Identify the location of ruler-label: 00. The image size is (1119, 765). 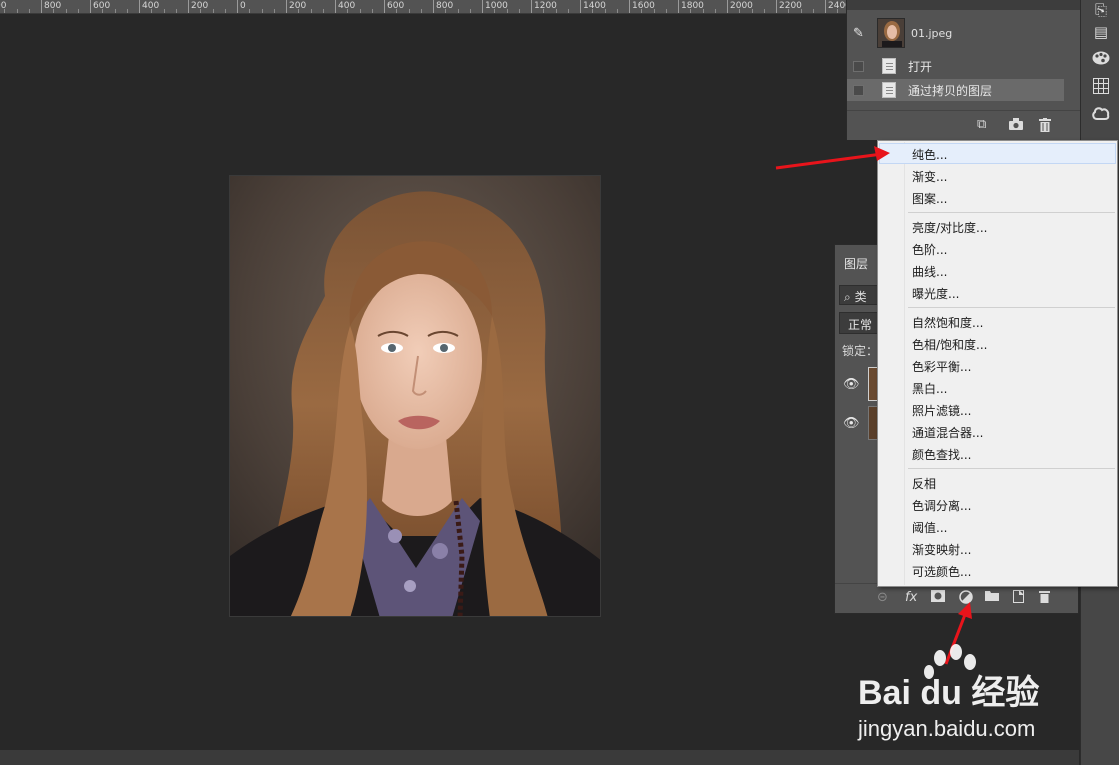
(3, 6).